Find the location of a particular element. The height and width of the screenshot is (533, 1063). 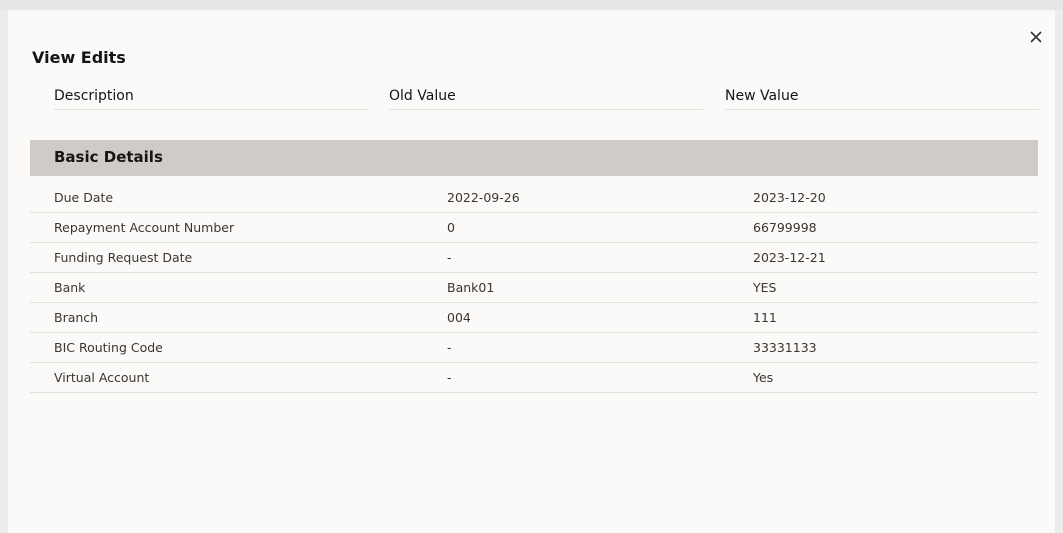

row-old-value: 004 is located at coordinates (459, 317).